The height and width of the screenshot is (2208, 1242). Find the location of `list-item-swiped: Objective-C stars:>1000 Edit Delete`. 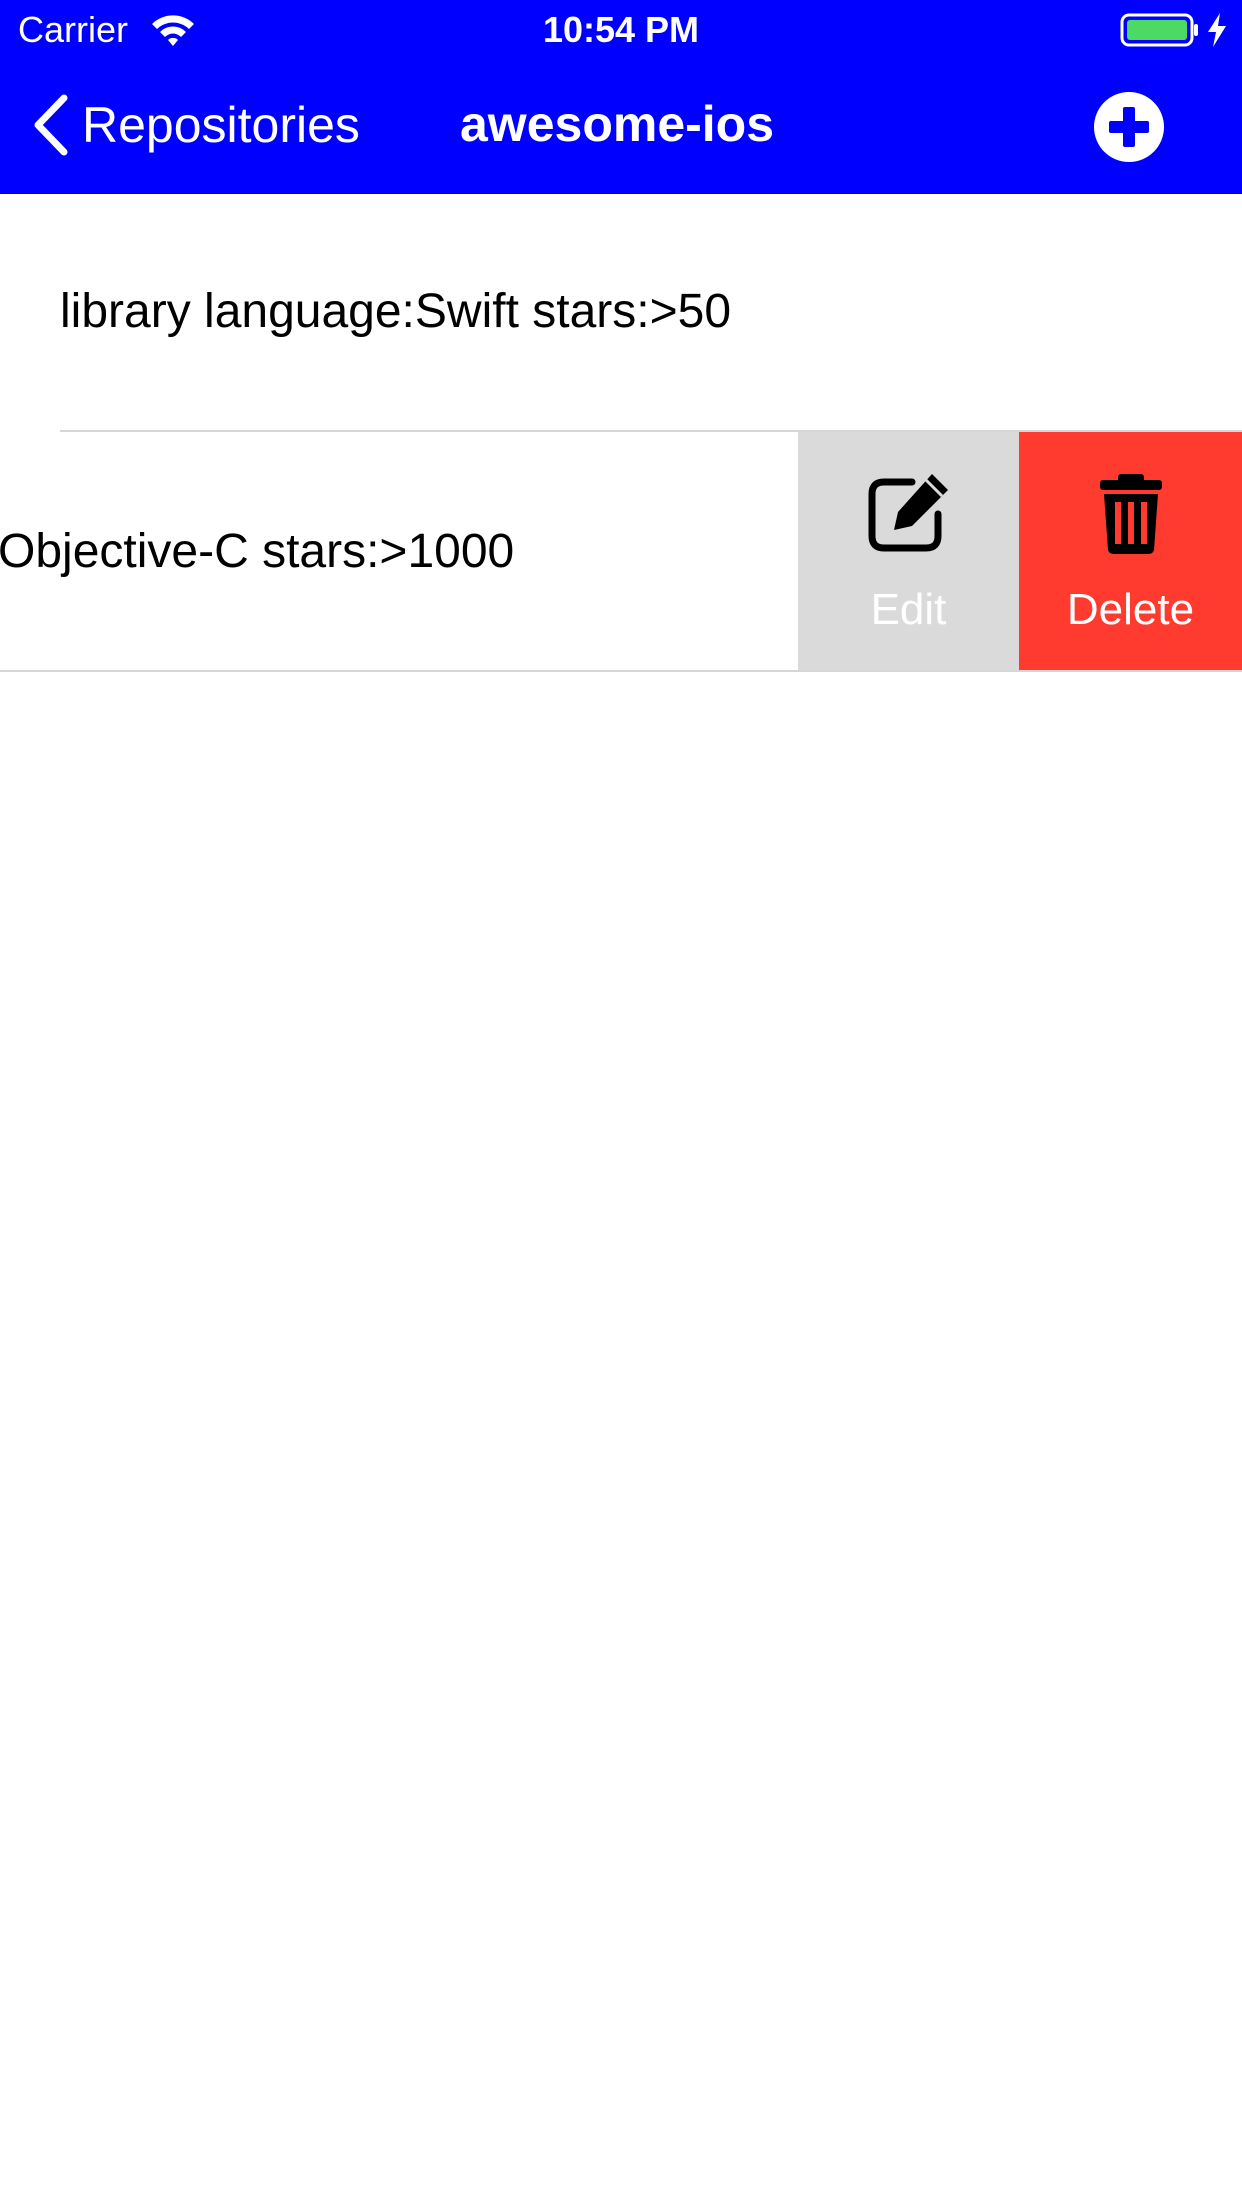

list-item-swiped: Objective-C stars:>1000 Edit Delete is located at coordinates (621, 552).